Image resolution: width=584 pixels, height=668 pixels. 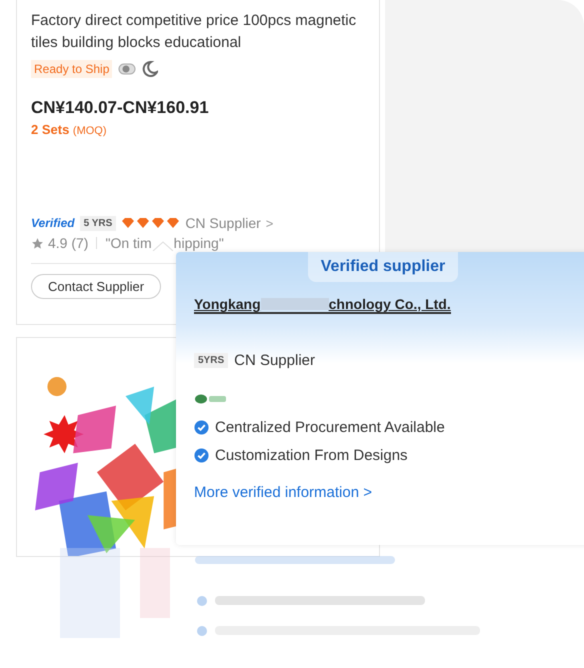 I want to click on minimum-order: 2 Sets (MOQ), so click(x=69, y=129).